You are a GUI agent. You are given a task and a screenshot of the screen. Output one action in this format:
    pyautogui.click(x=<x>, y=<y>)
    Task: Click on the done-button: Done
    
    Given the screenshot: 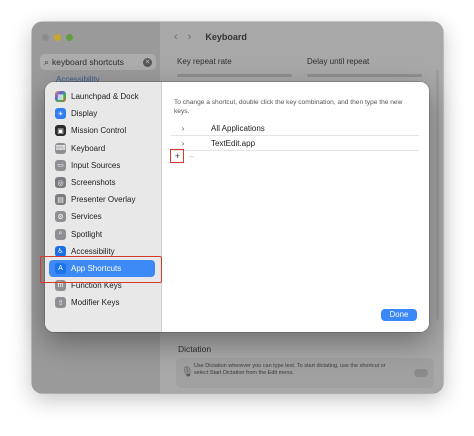 What is the action you would take?
    pyautogui.click(x=399, y=315)
    